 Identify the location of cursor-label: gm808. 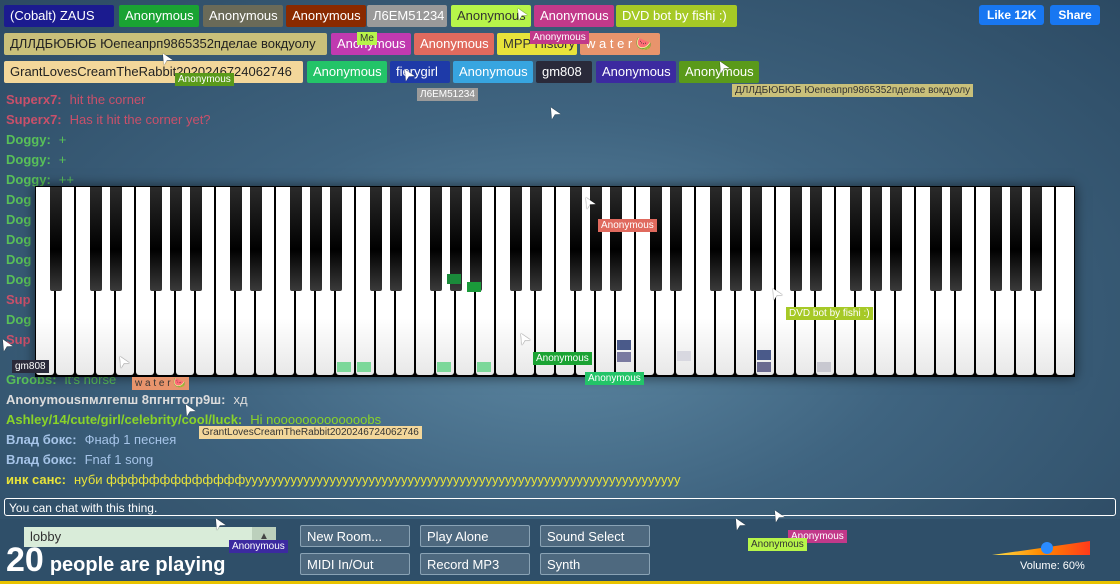
(30, 366).